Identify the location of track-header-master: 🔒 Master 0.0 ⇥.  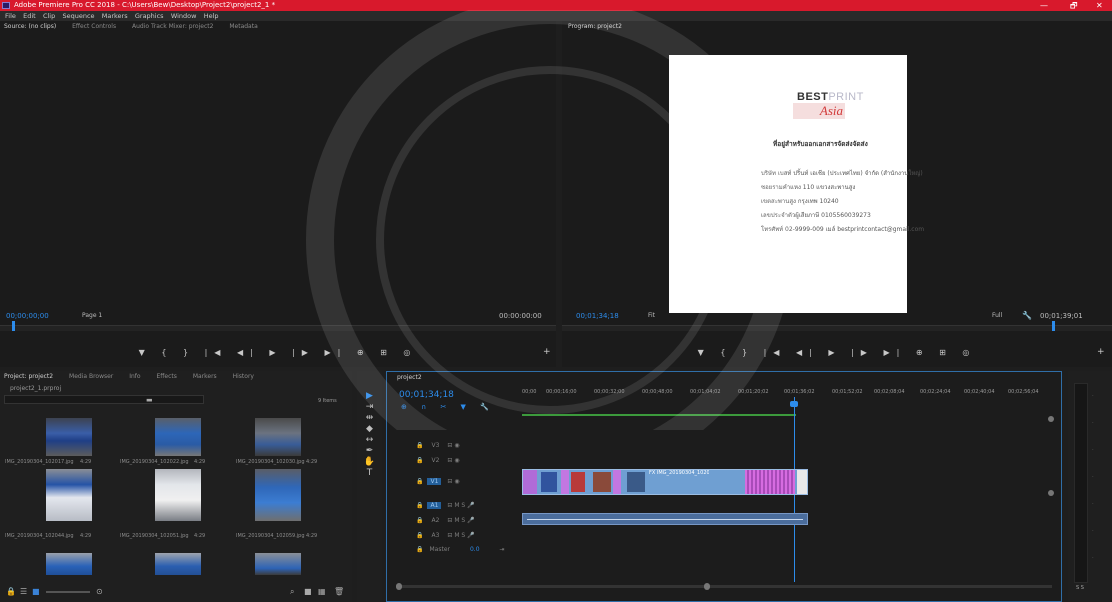
(465, 549).